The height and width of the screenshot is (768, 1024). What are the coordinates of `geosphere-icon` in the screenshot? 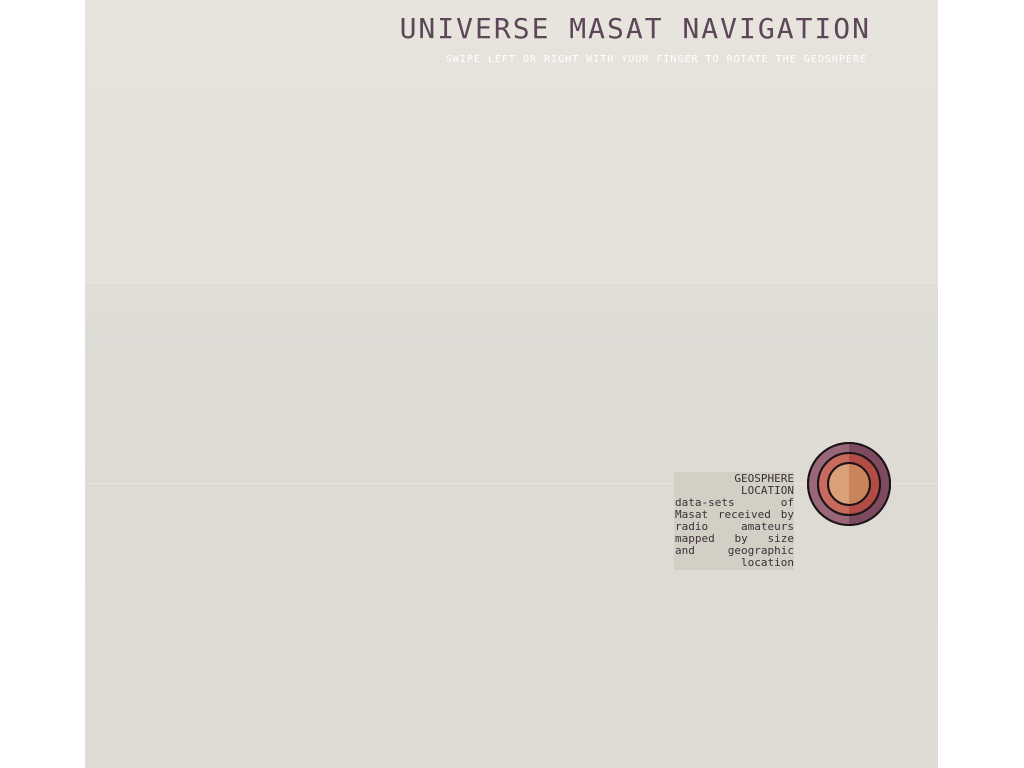 It's located at (849, 484).